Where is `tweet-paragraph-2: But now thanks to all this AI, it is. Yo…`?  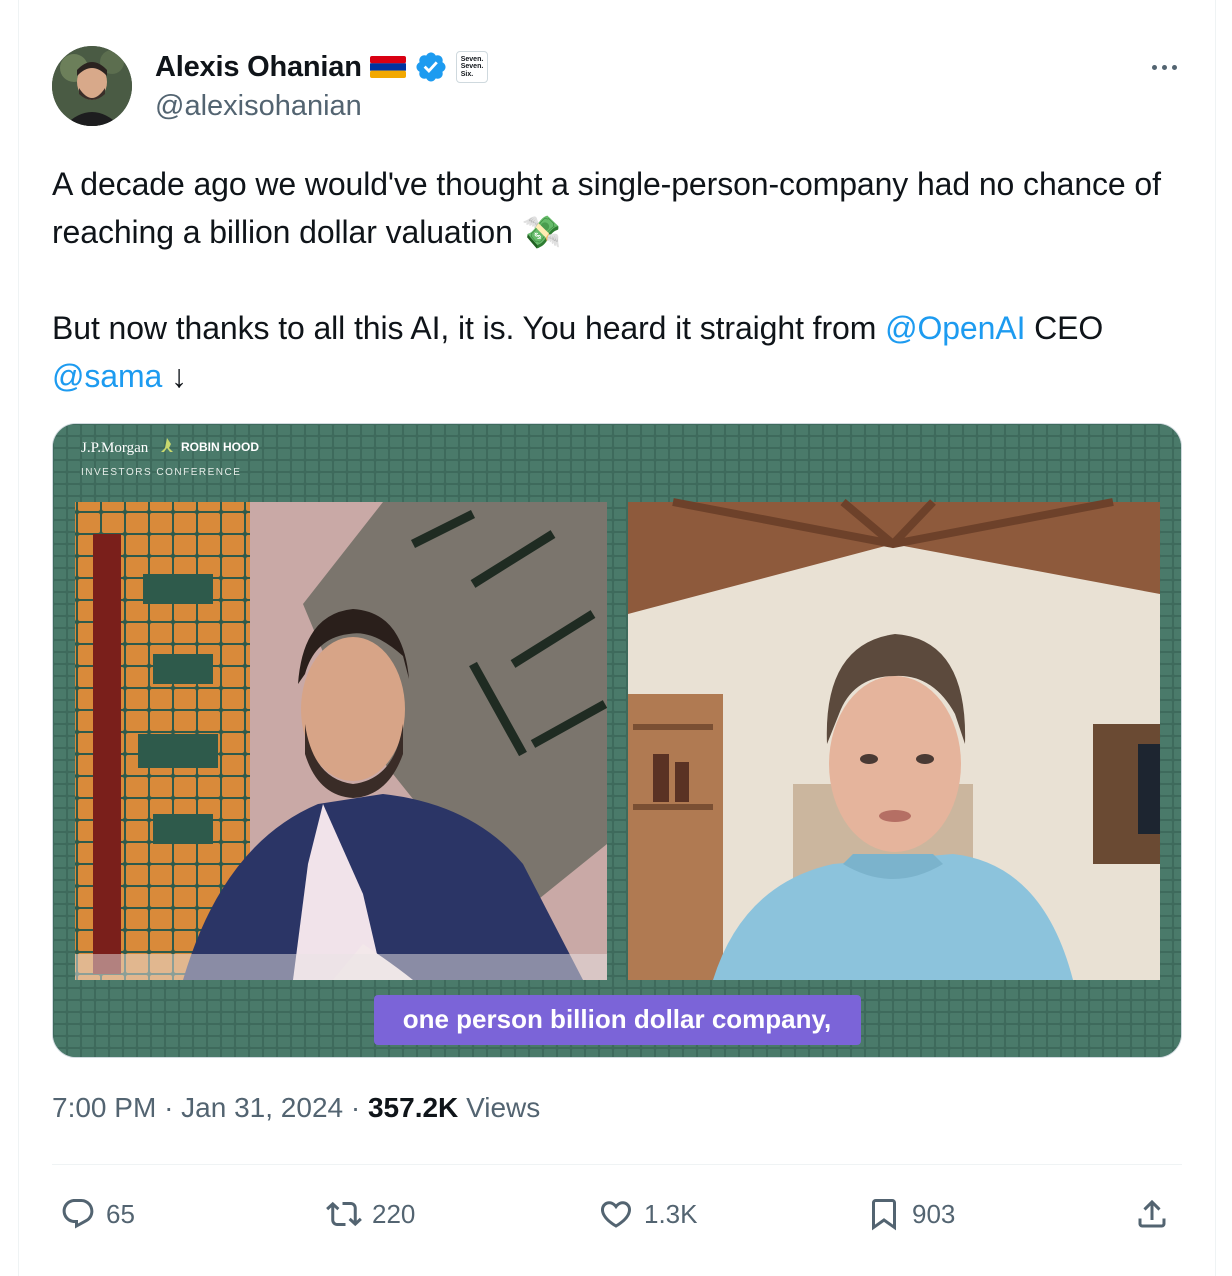 tweet-paragraph-2: But now thanks to all this AI, it is. Yo… is located at coordinates (607, 352).